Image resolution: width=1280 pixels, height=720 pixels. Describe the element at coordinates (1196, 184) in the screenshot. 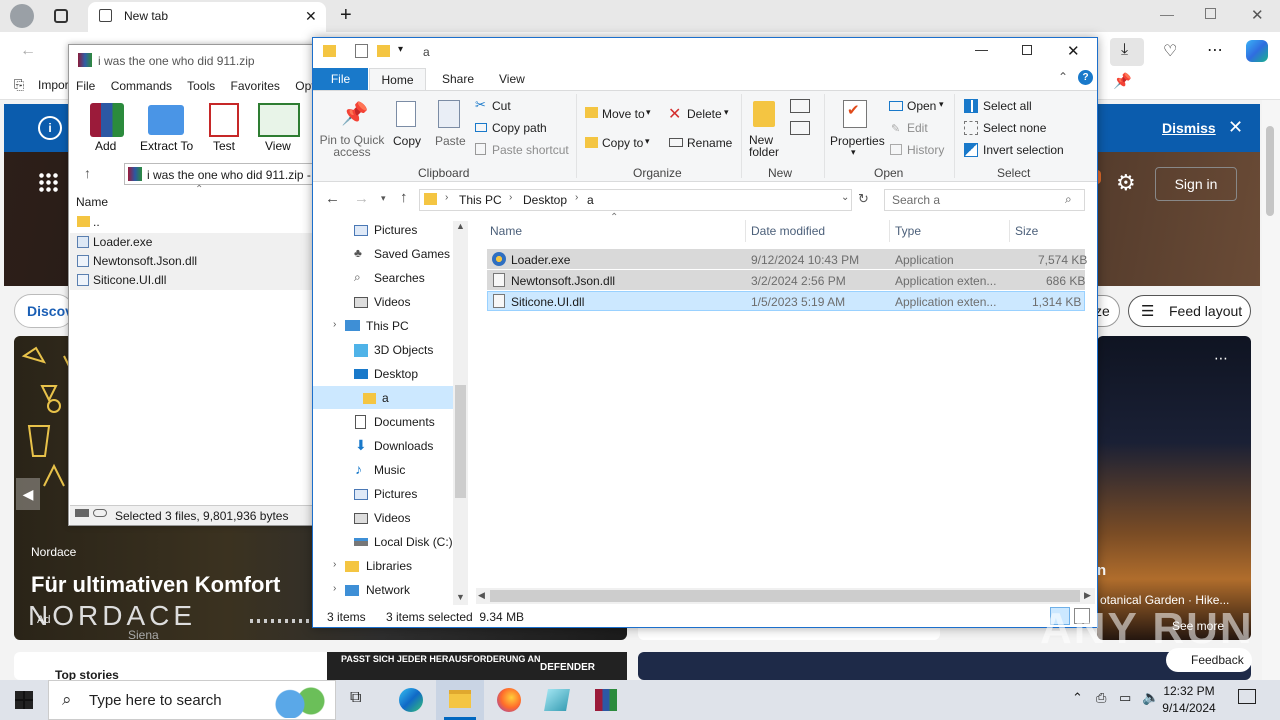

I see `sign-in-button: Sign in` at that location.